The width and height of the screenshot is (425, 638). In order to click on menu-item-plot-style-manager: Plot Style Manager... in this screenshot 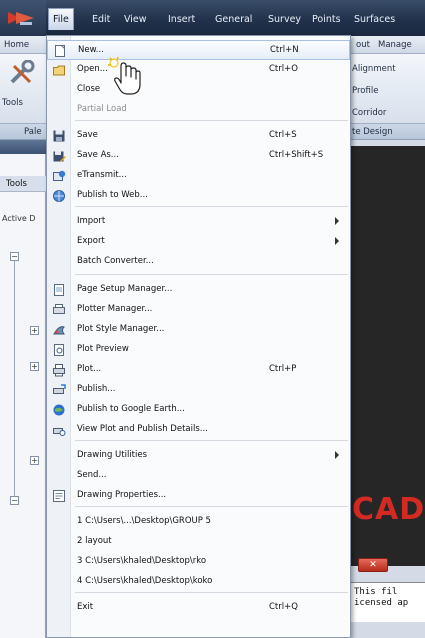, I will do `click(198, 330)`.